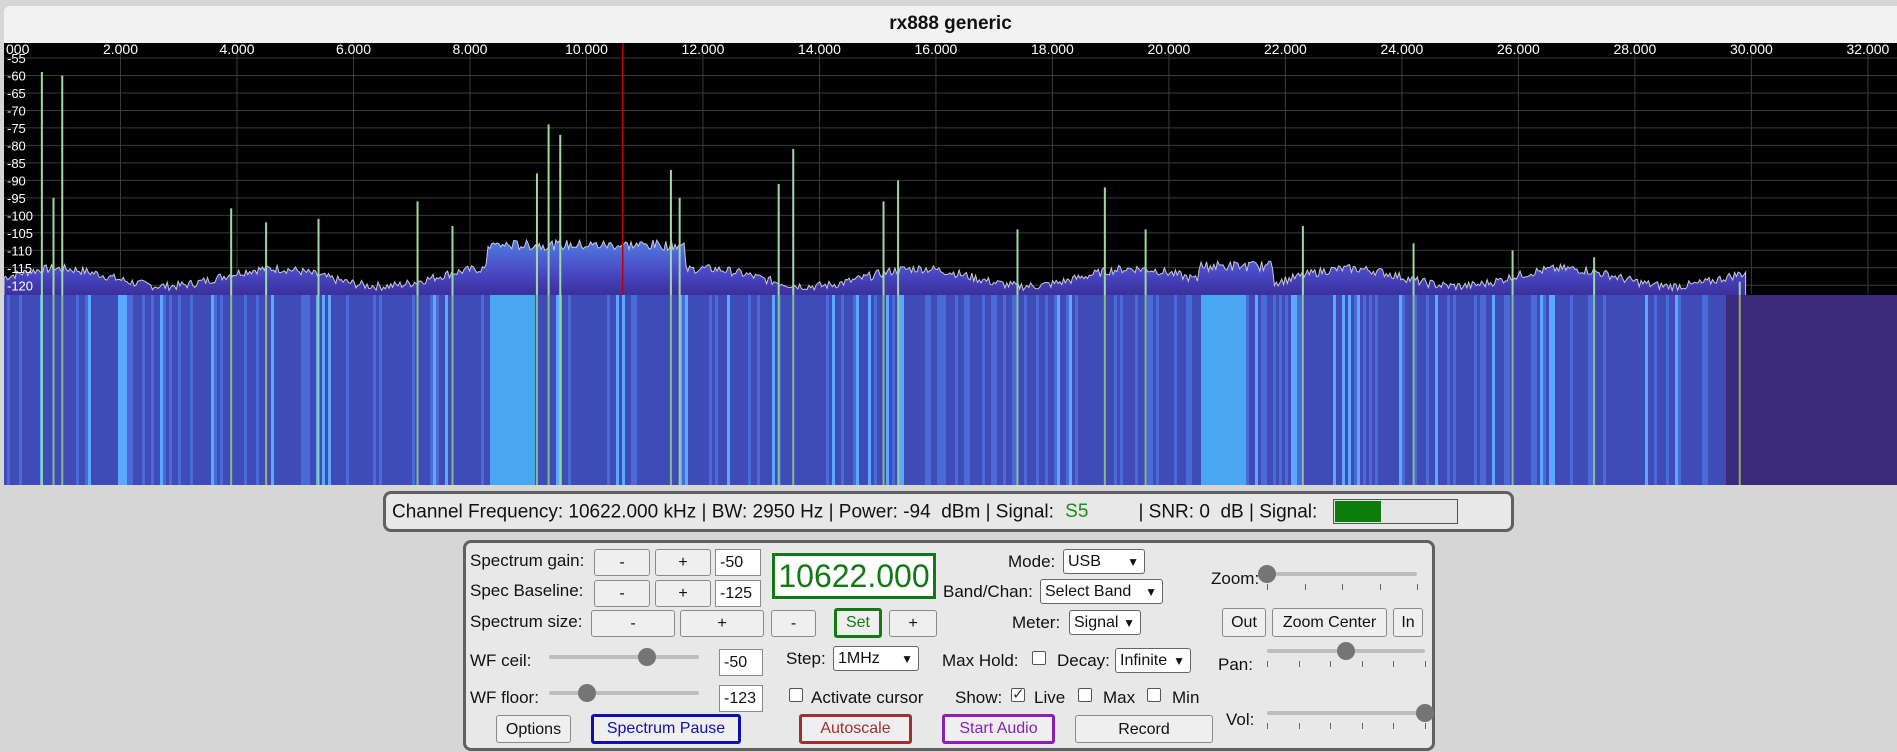 The image size is (1897, 752). Describe the element at coordinates (16, 128) in the screenshot. I see `y-tick-label: -75` at that location.